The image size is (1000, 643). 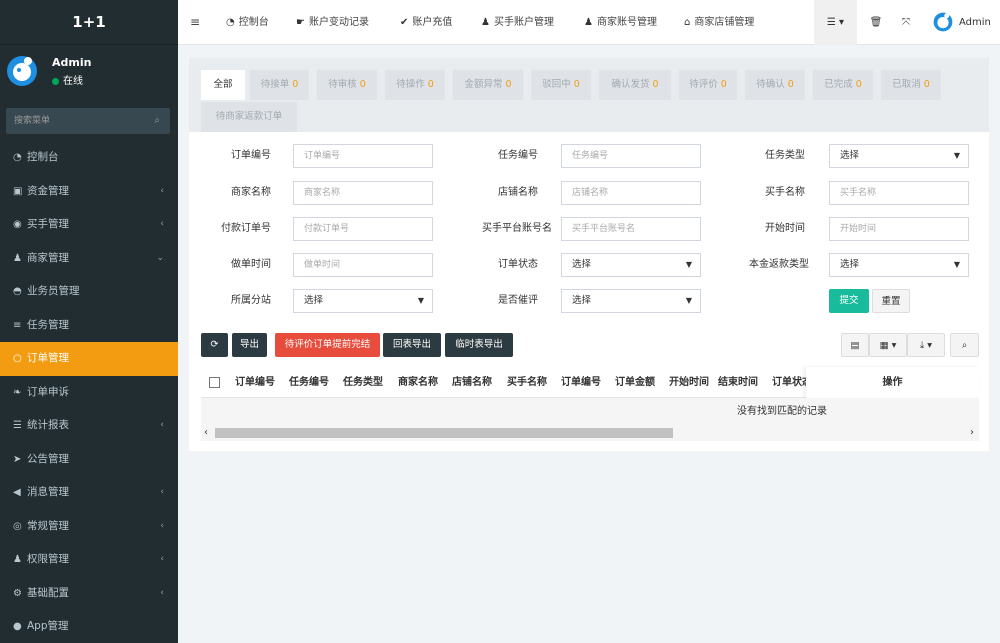 What do you see at coordinates (964, 345) in the screenshot?
I see `search-button: ⌕` at bounding box center [964, 345].